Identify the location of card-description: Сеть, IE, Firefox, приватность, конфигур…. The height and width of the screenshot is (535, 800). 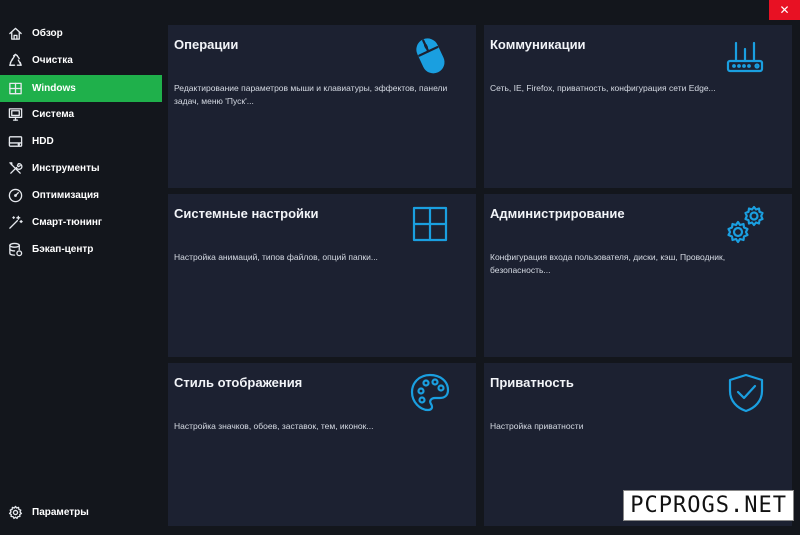
(603, 88).